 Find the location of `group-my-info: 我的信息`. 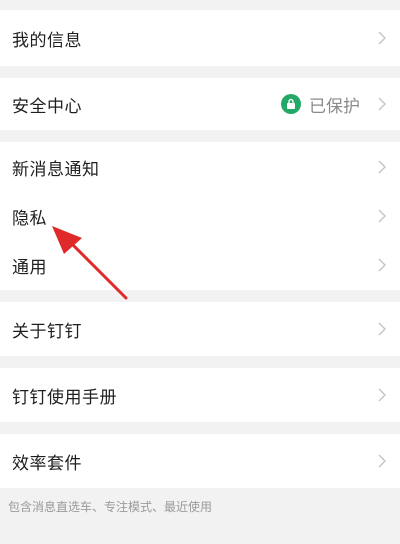

group-my-info: 我的信息 is located at coordinates (200, 38).